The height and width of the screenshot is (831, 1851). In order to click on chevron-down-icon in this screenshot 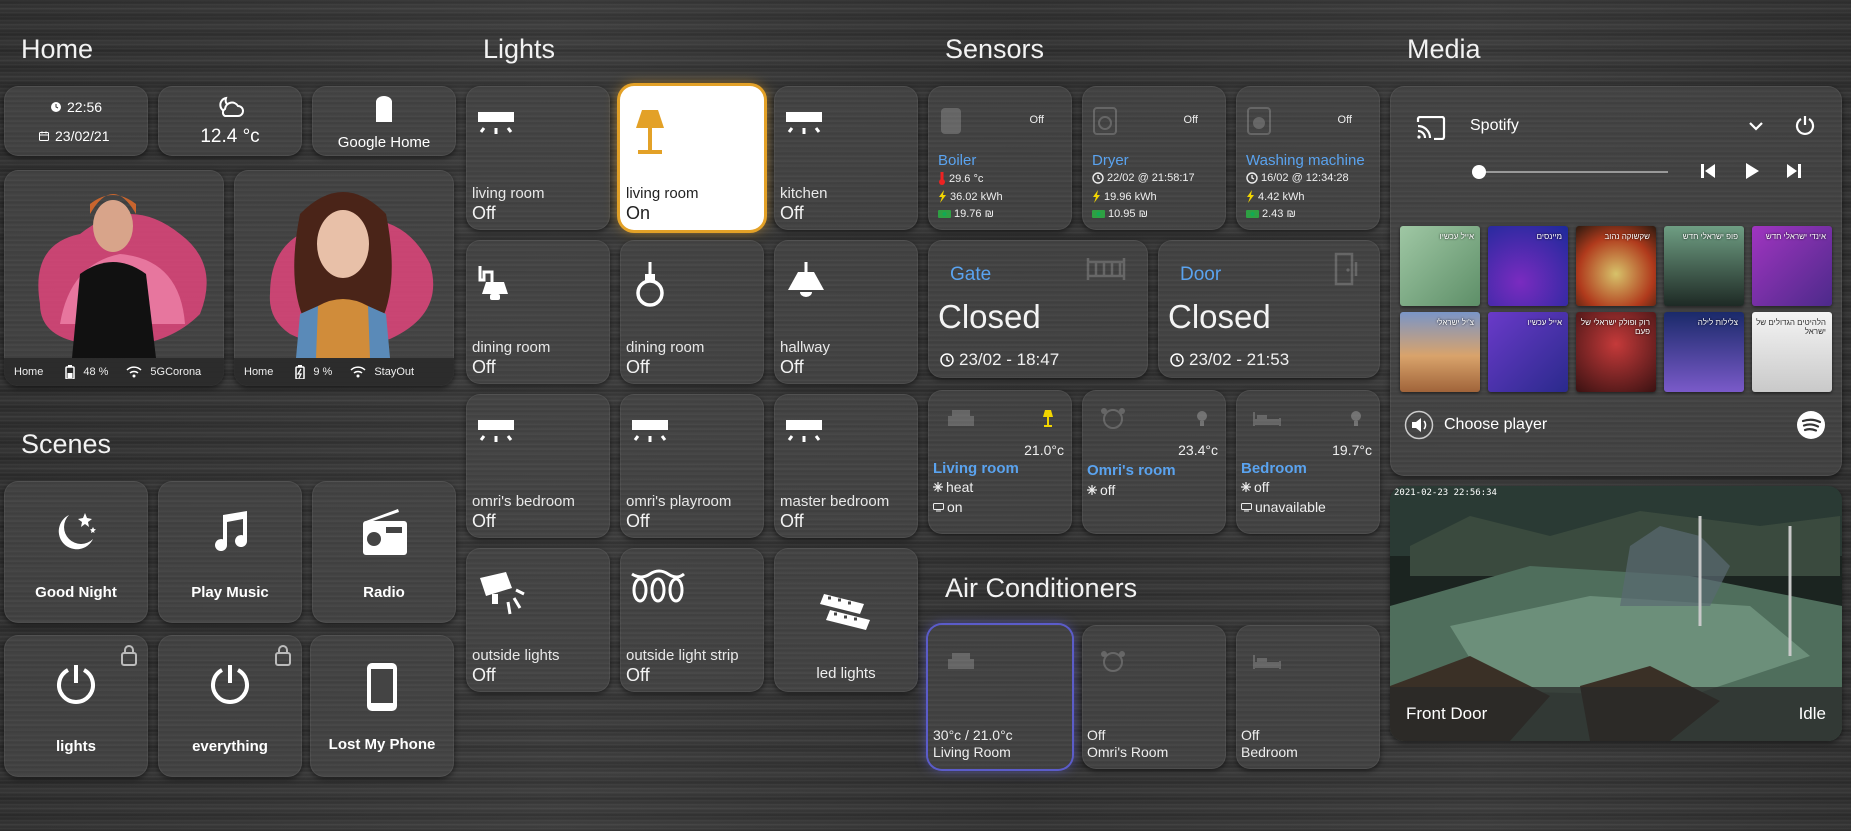, I will do `click(1756, 126)`.